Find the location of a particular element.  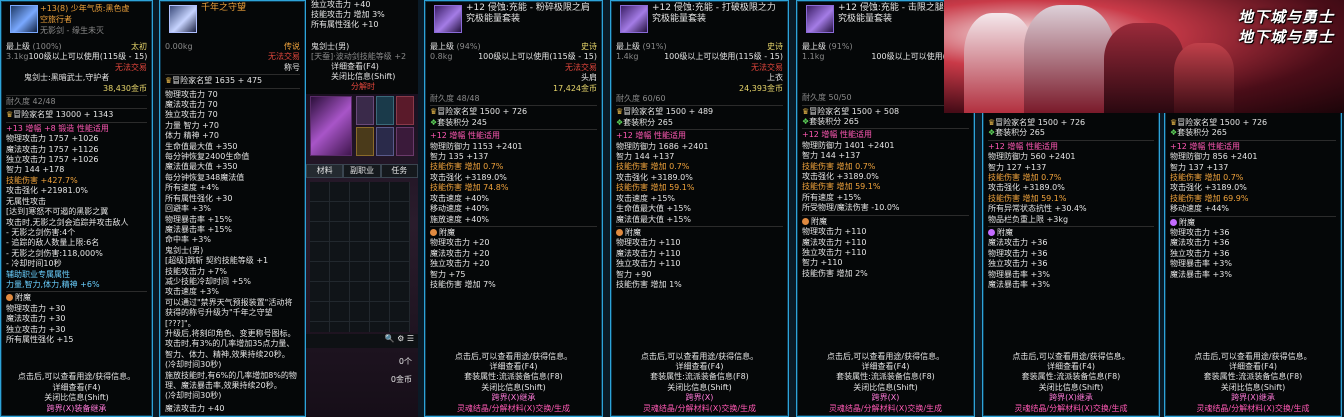

set-points: ❖套装积分 245 is located at coordinates (458, 122).